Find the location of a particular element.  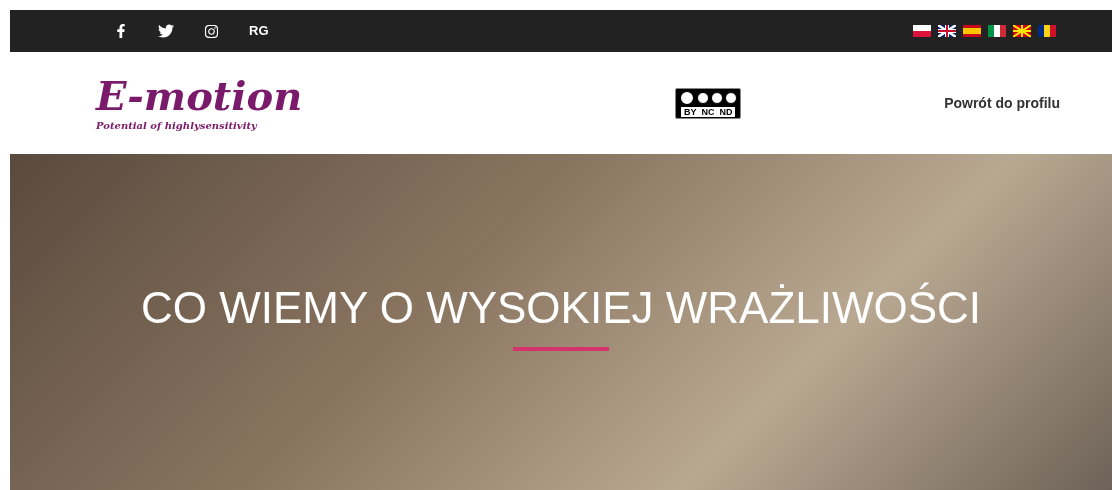

facebook-icon is located at coordinates (121, 31).